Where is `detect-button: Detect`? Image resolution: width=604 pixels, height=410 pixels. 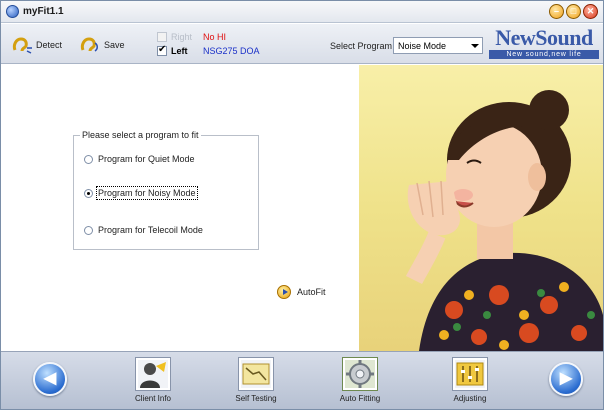
detect-button: Detect is located at coordinates (36, 45).